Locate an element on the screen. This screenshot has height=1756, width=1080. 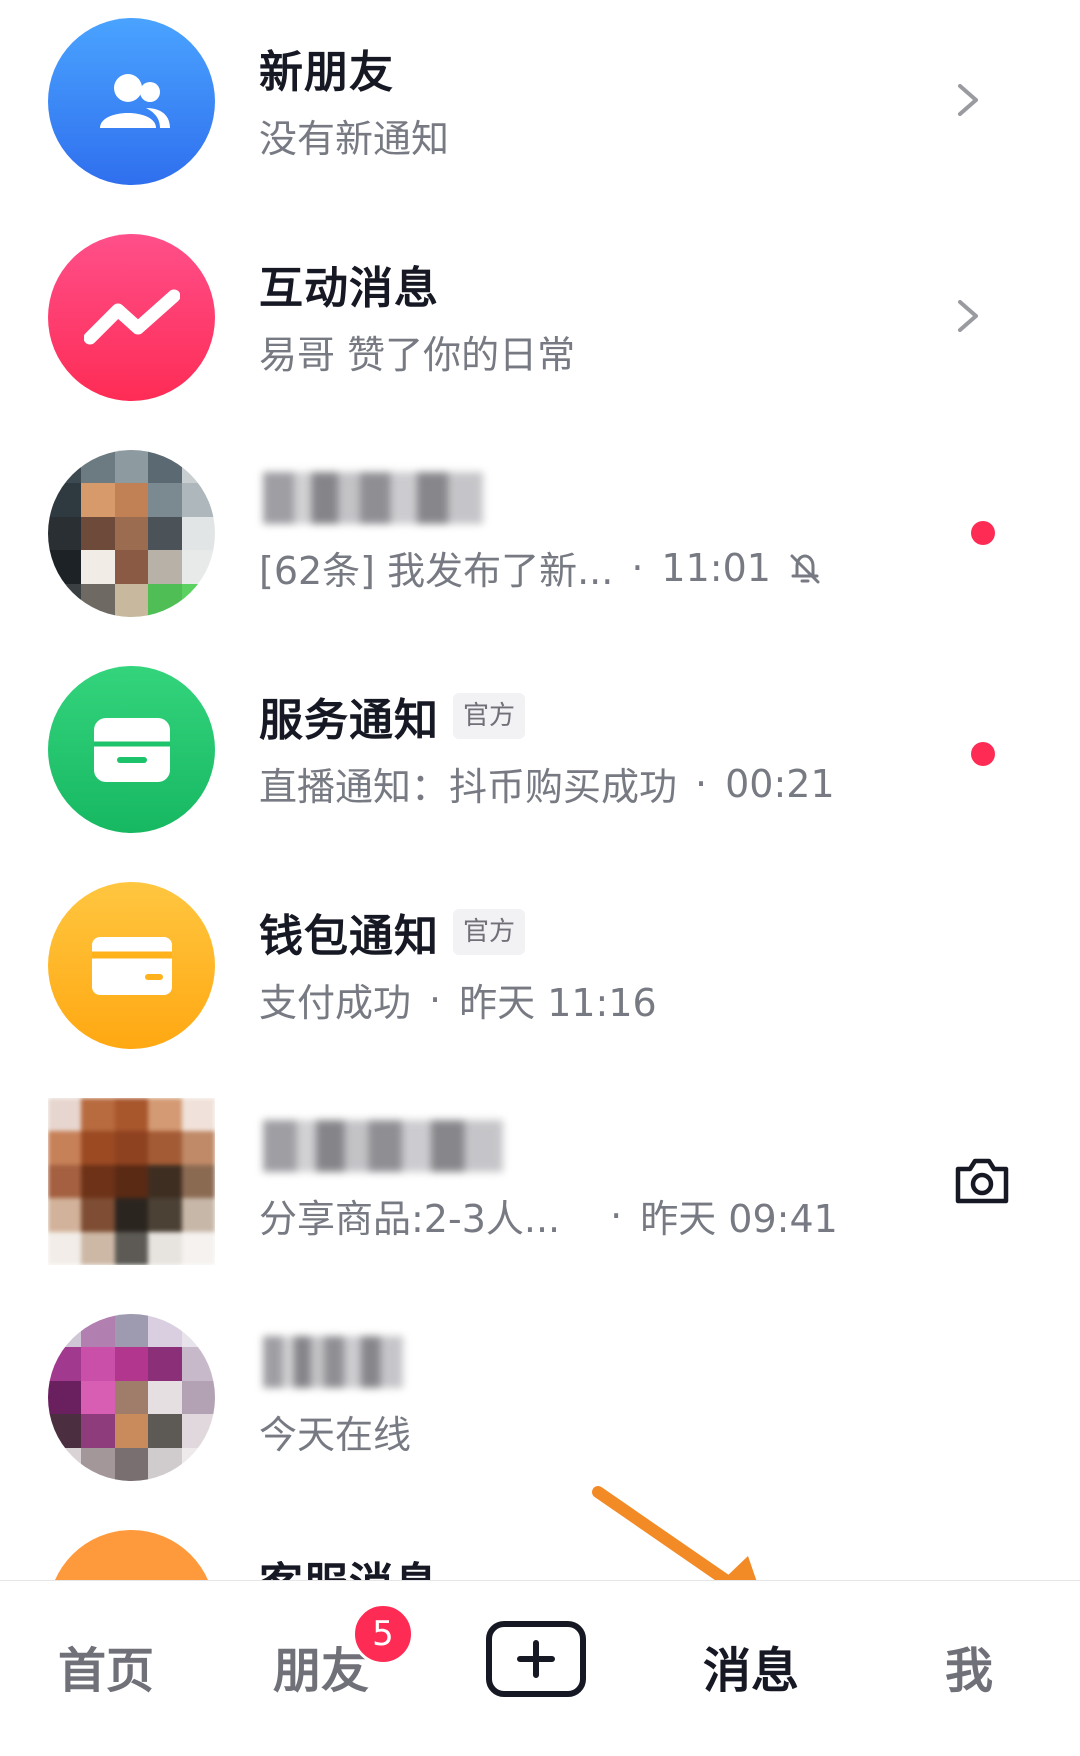
wallet-avatar is located at coordinates (131, 965).